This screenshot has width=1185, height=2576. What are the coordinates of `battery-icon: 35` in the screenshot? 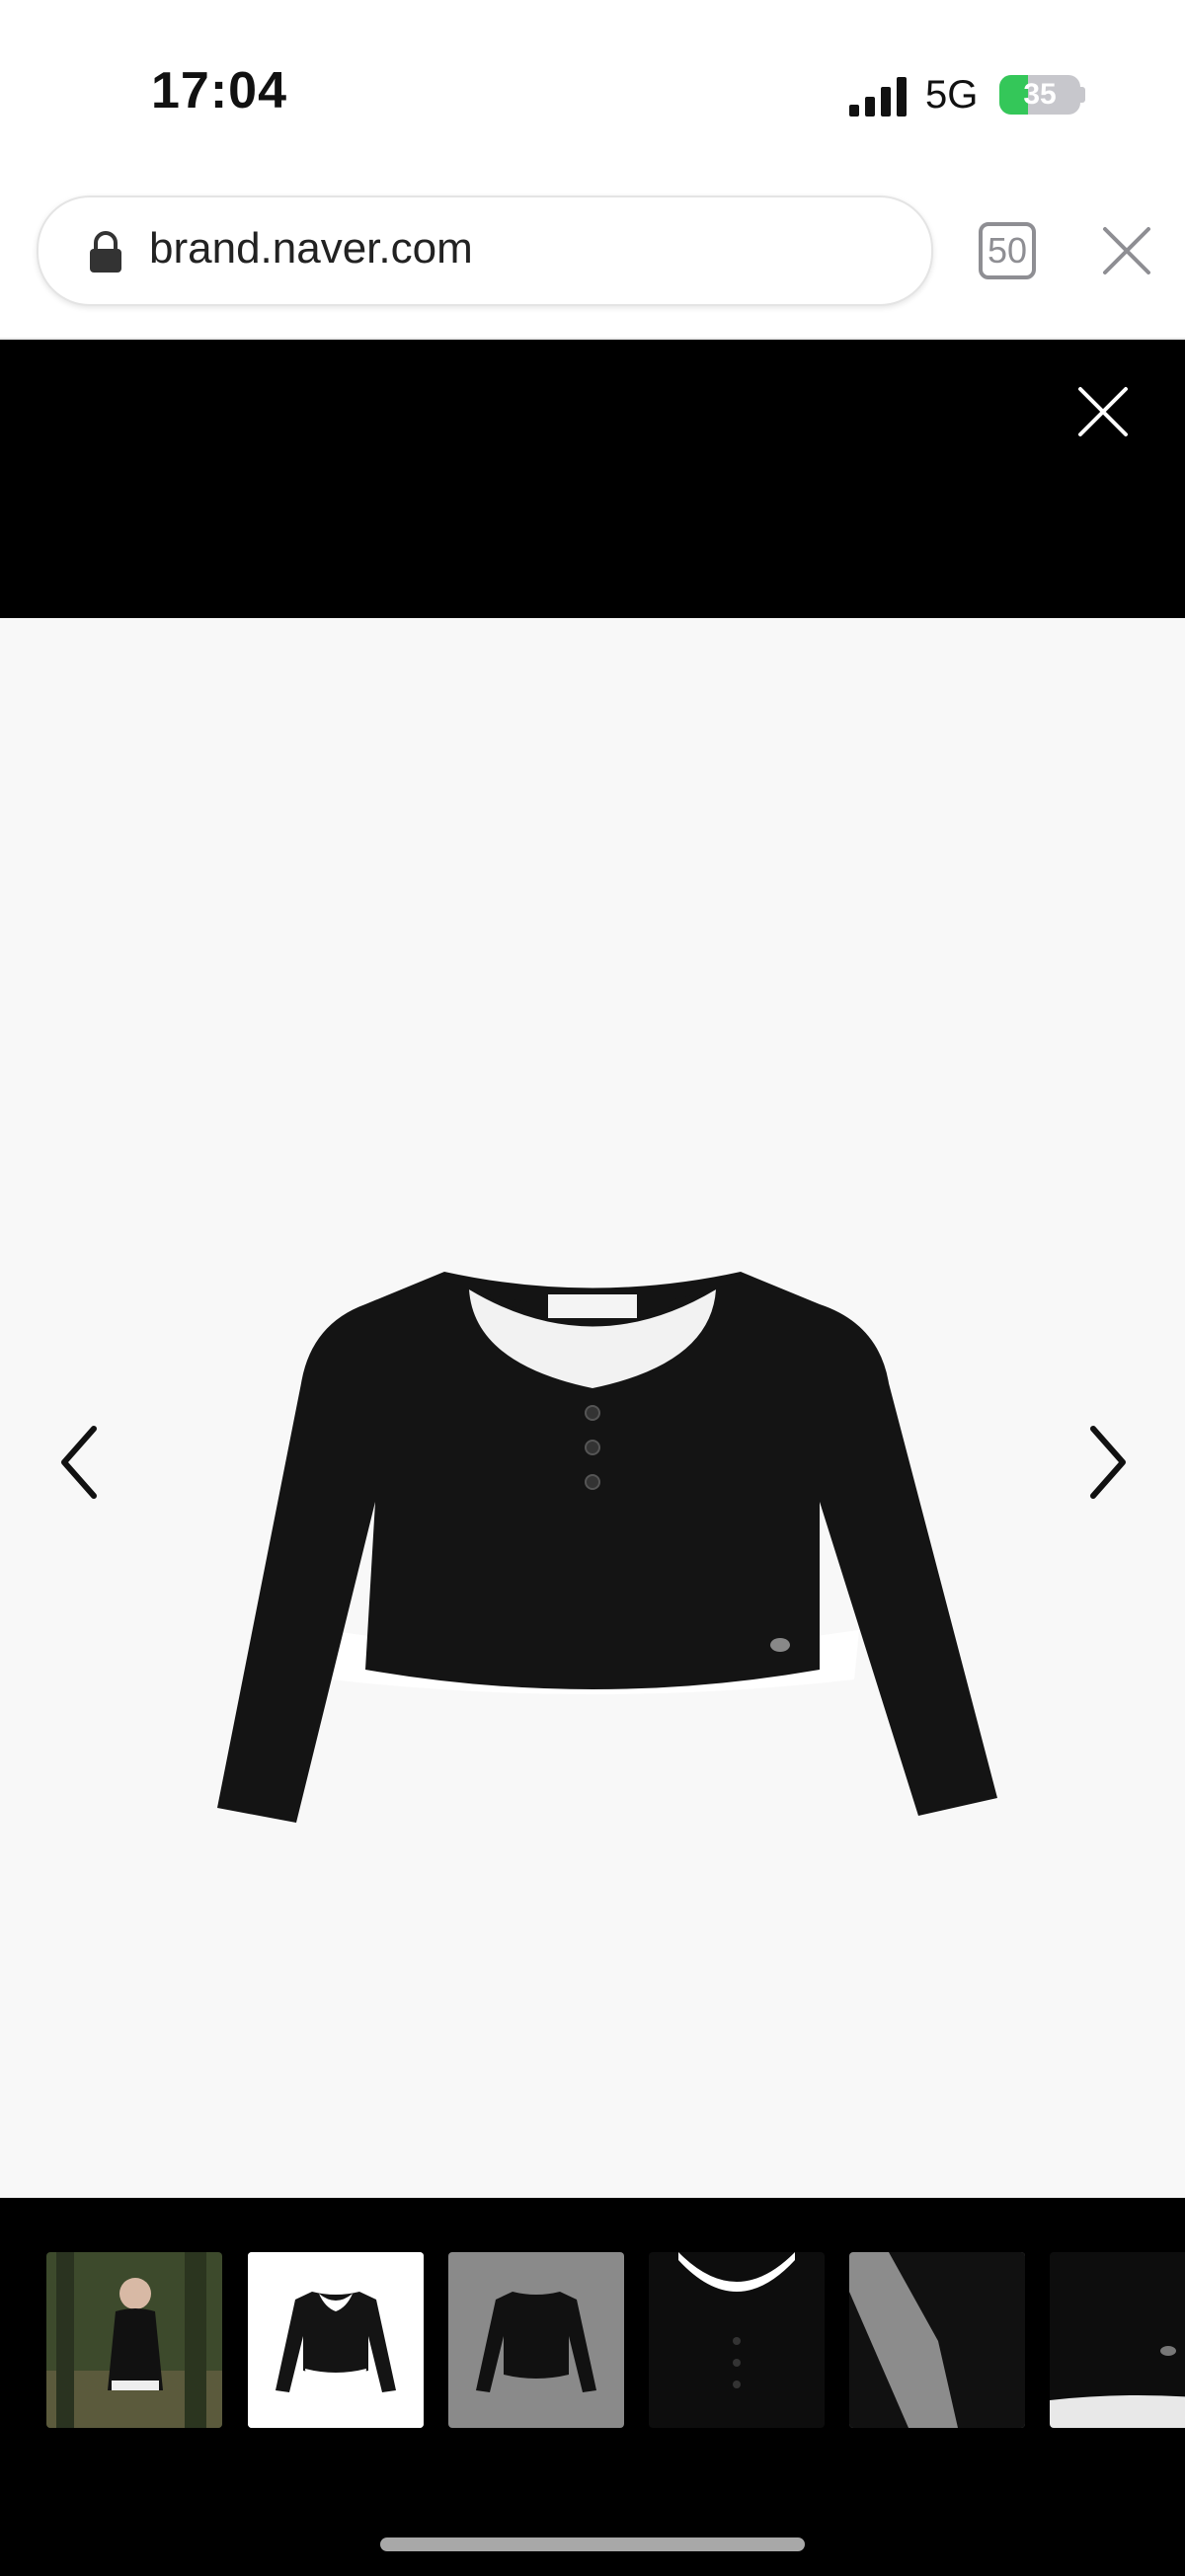 It's located at (1040, 95).